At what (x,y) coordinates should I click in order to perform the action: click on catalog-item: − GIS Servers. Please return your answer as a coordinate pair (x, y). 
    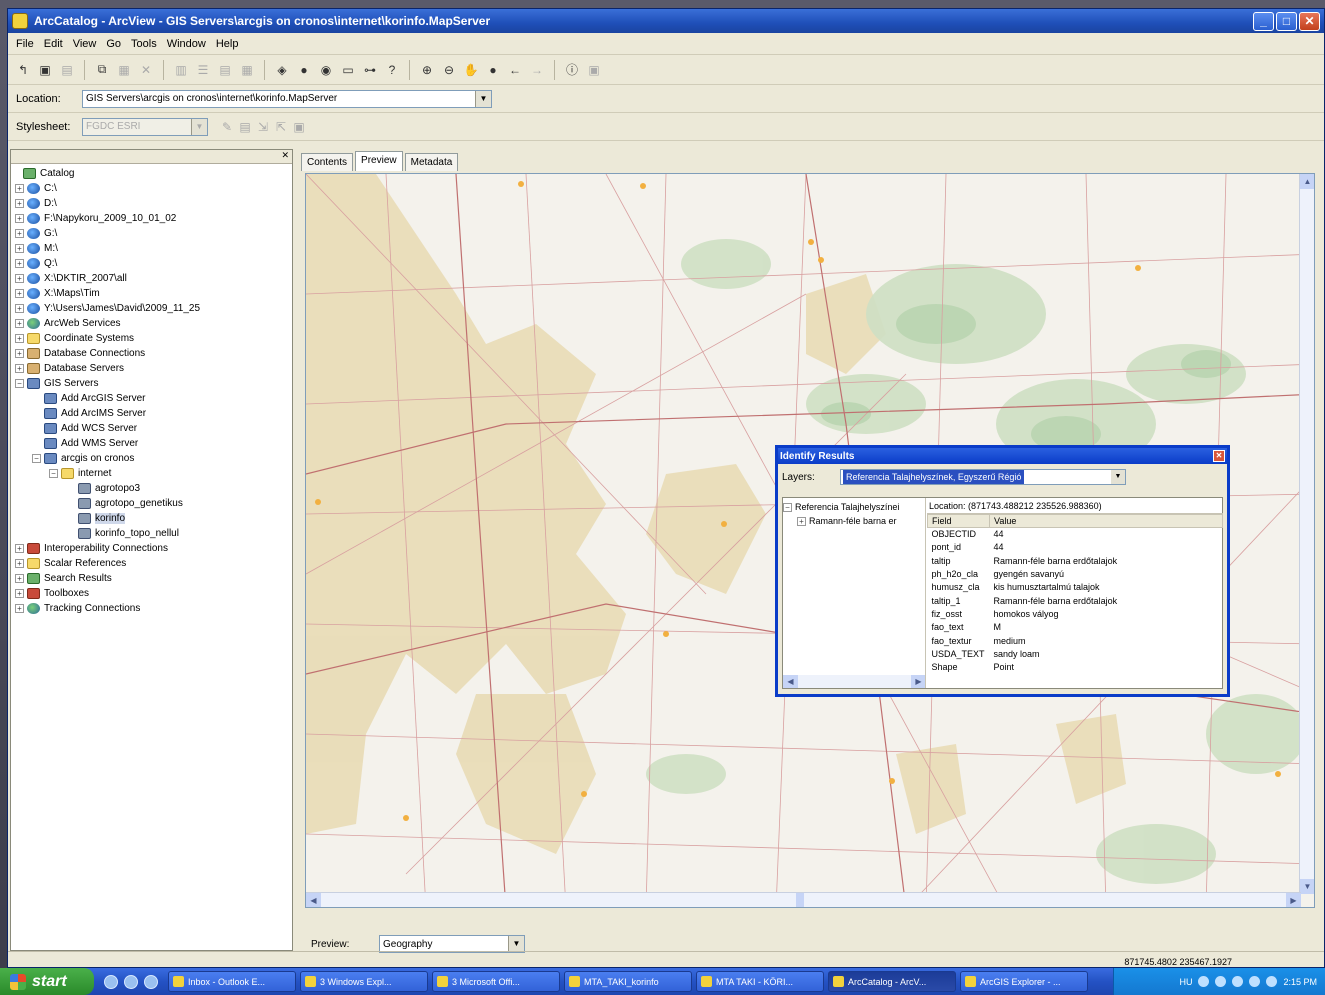
    Looking at the image, I should click on (151, 383).